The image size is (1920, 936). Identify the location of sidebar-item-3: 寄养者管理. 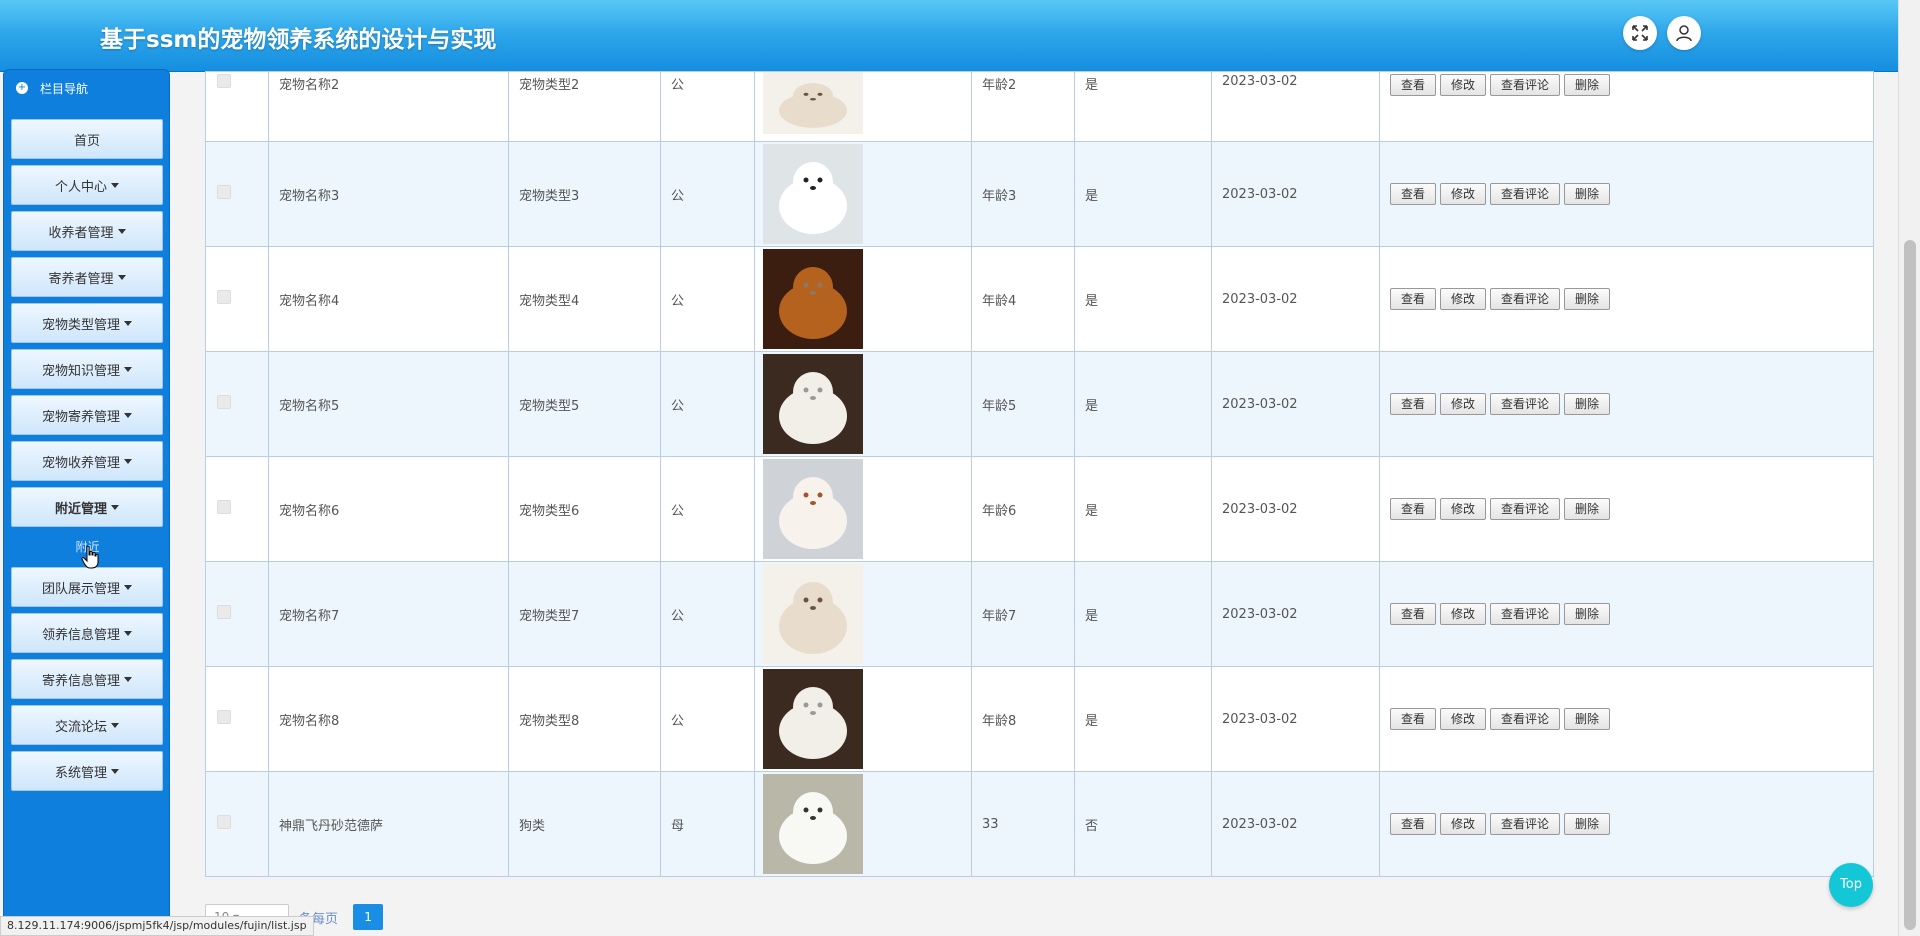
(87, 277).